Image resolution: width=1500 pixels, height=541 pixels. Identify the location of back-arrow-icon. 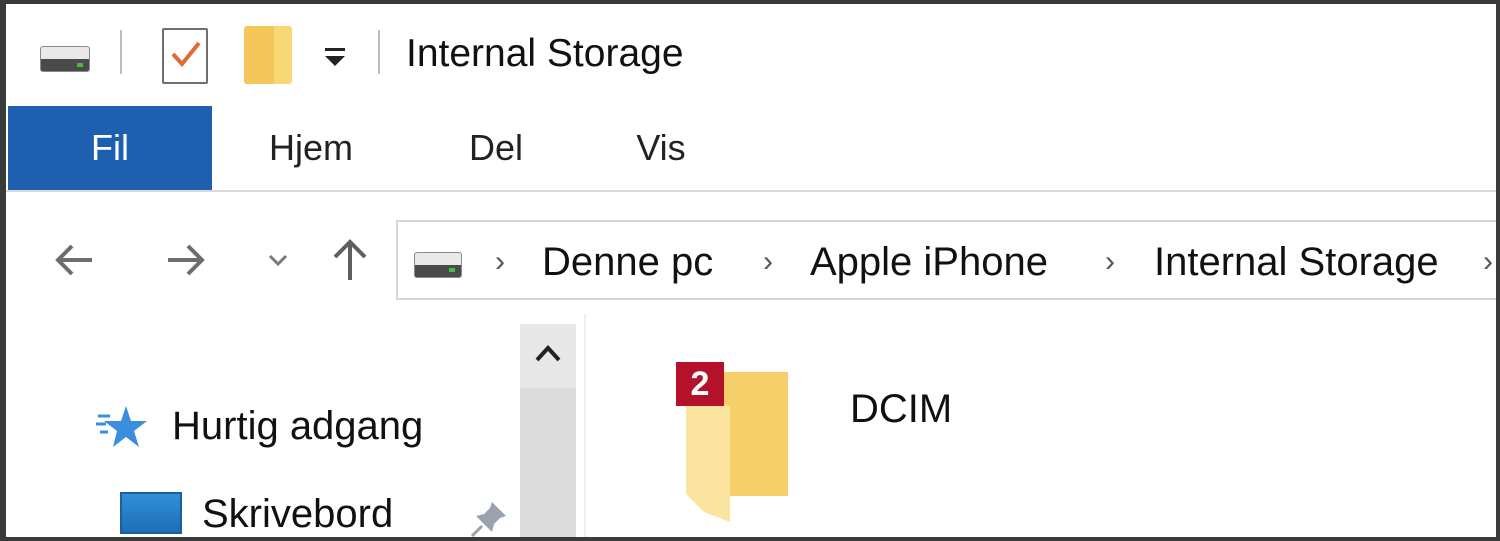
(76, 260).